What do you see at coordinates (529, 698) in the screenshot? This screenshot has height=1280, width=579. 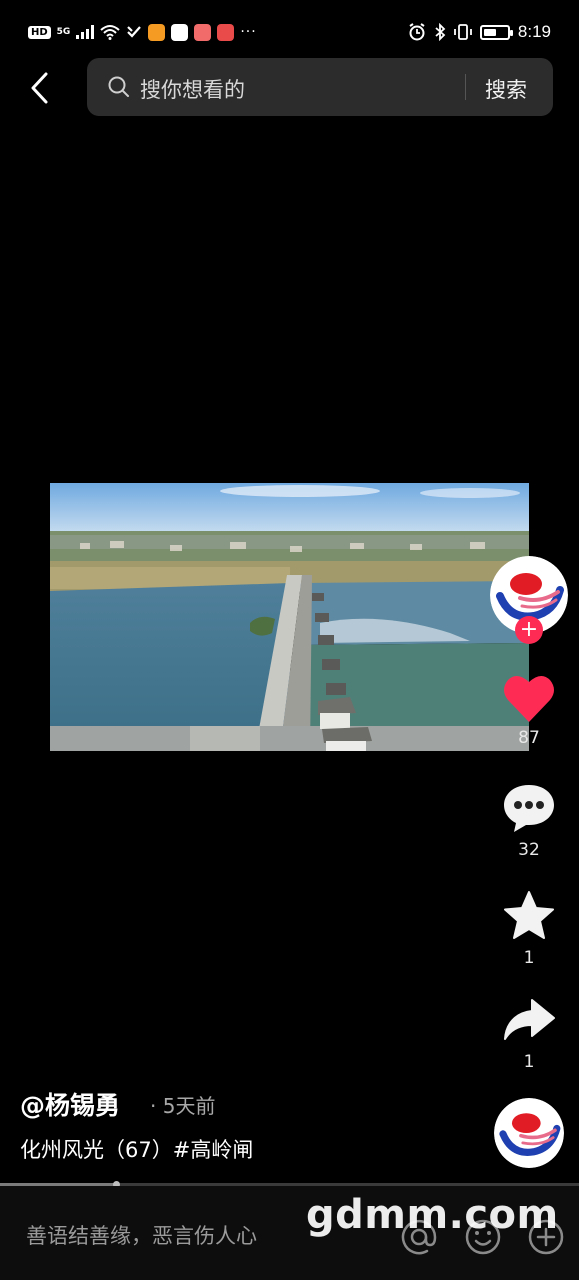 I see `heart-icon` at bounding box center [529, 698].